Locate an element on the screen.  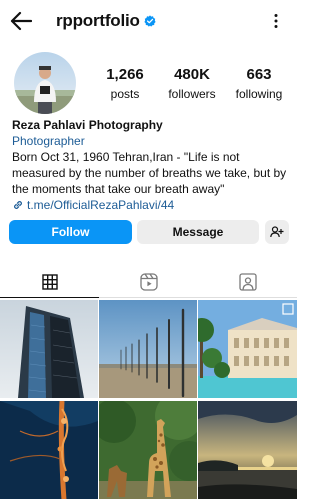
post-building is located at coordinates (49, 349).